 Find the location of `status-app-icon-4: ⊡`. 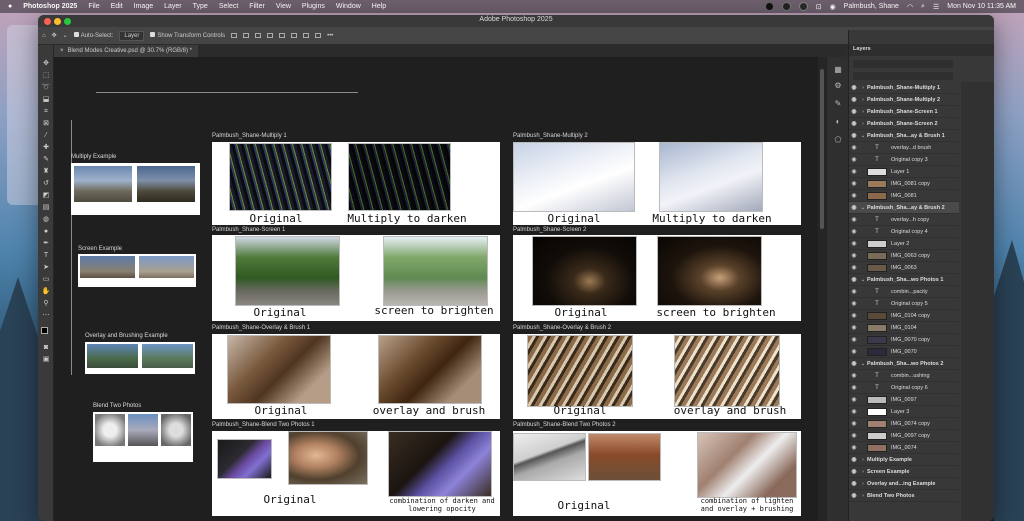

status-app-icon-4: ⊡ is located at coordinates (819, 7).